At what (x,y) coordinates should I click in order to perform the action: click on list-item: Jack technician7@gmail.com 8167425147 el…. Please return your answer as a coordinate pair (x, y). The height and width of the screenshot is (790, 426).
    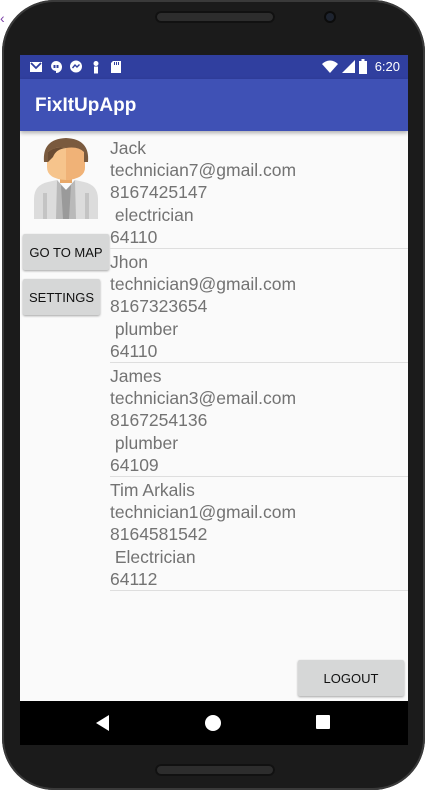
    Looking at the image, I should click on (259, 192).